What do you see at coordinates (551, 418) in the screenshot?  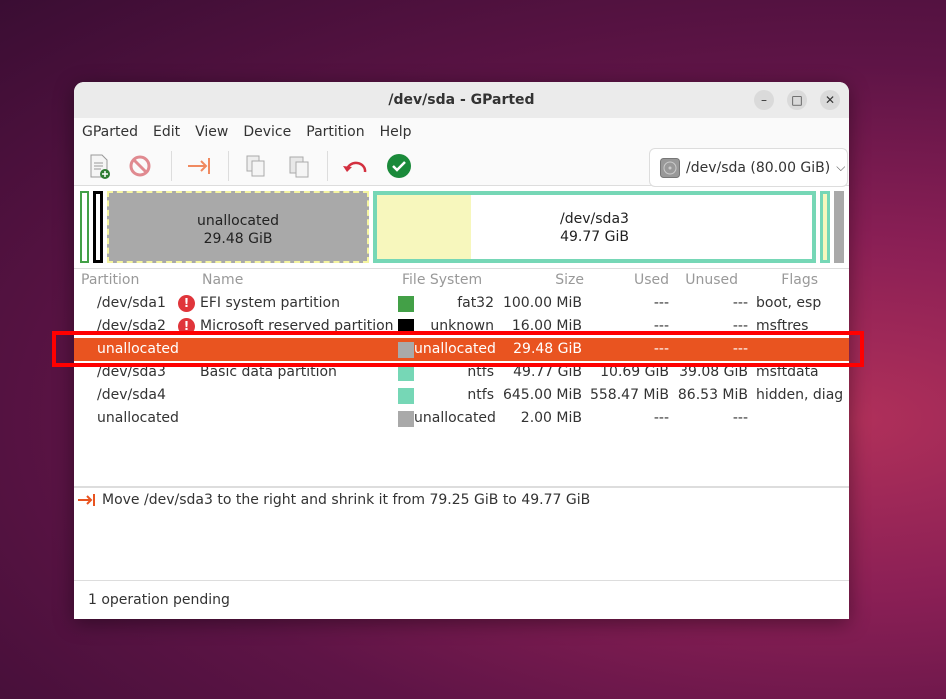 I see `size-cell: 2.00 MiB` at bounding box center [551, 418].